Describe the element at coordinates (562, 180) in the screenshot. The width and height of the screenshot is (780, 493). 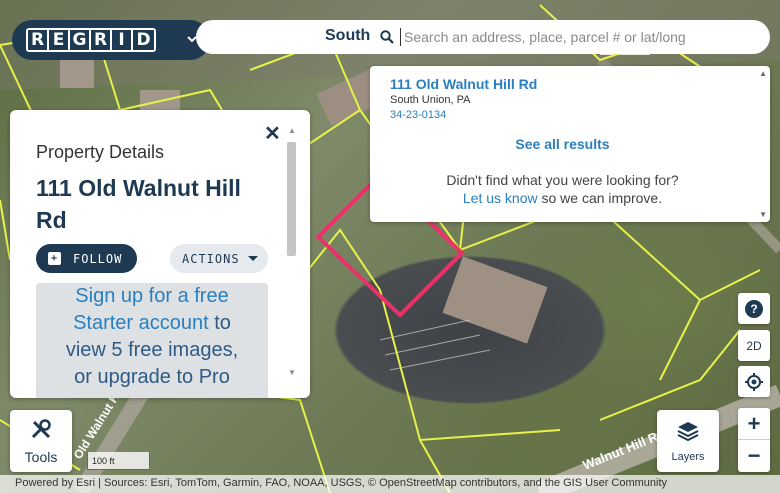
I see `not-found-text: Didn't find what you were looking for?` at that location.